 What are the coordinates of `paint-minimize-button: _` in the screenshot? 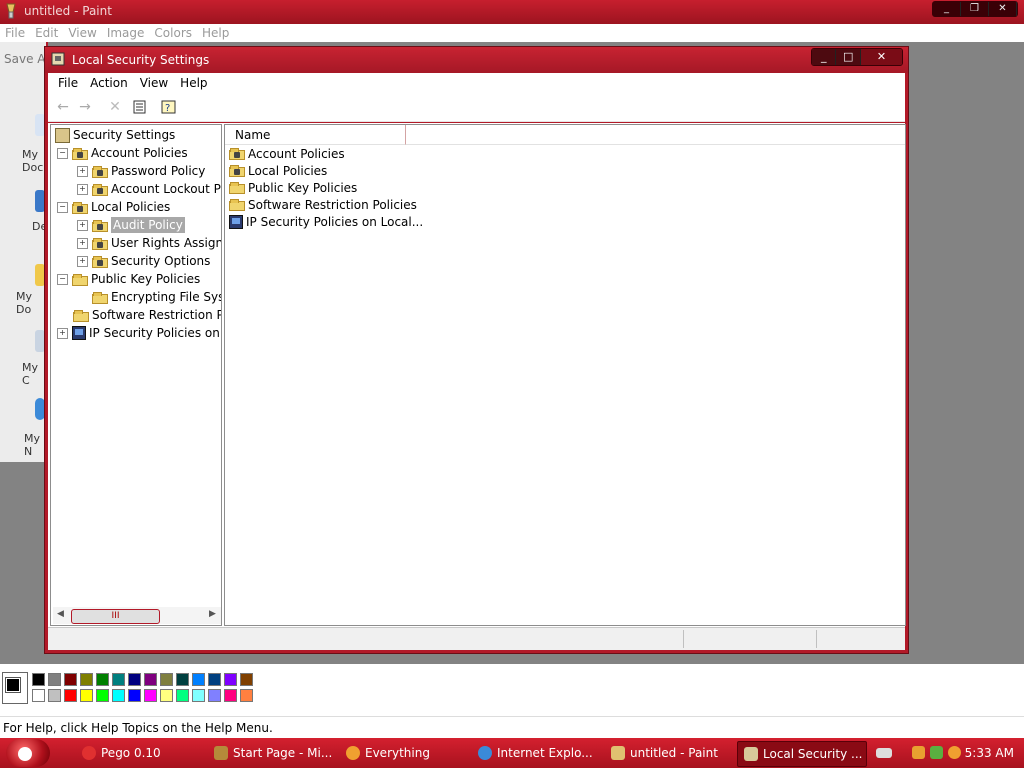 It's located at (947, 9).